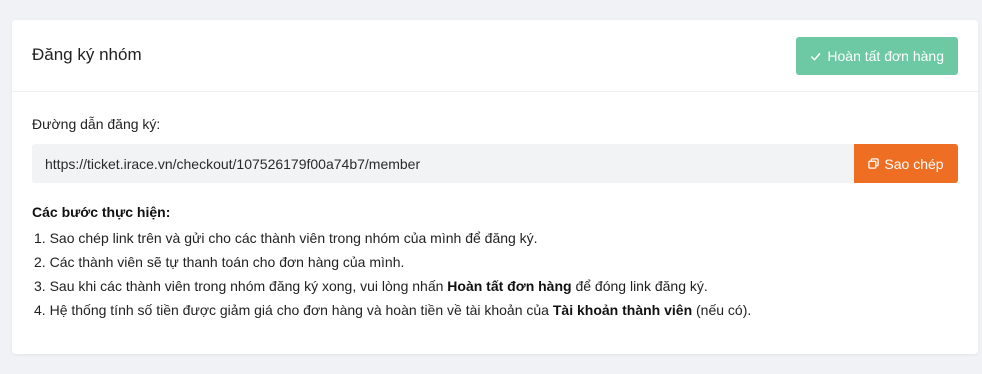  What do you see at coordinates (101, 212) in the screenshot?
I see `steps-title: Các bước thực hiện:` at bounding box center [101, 212].